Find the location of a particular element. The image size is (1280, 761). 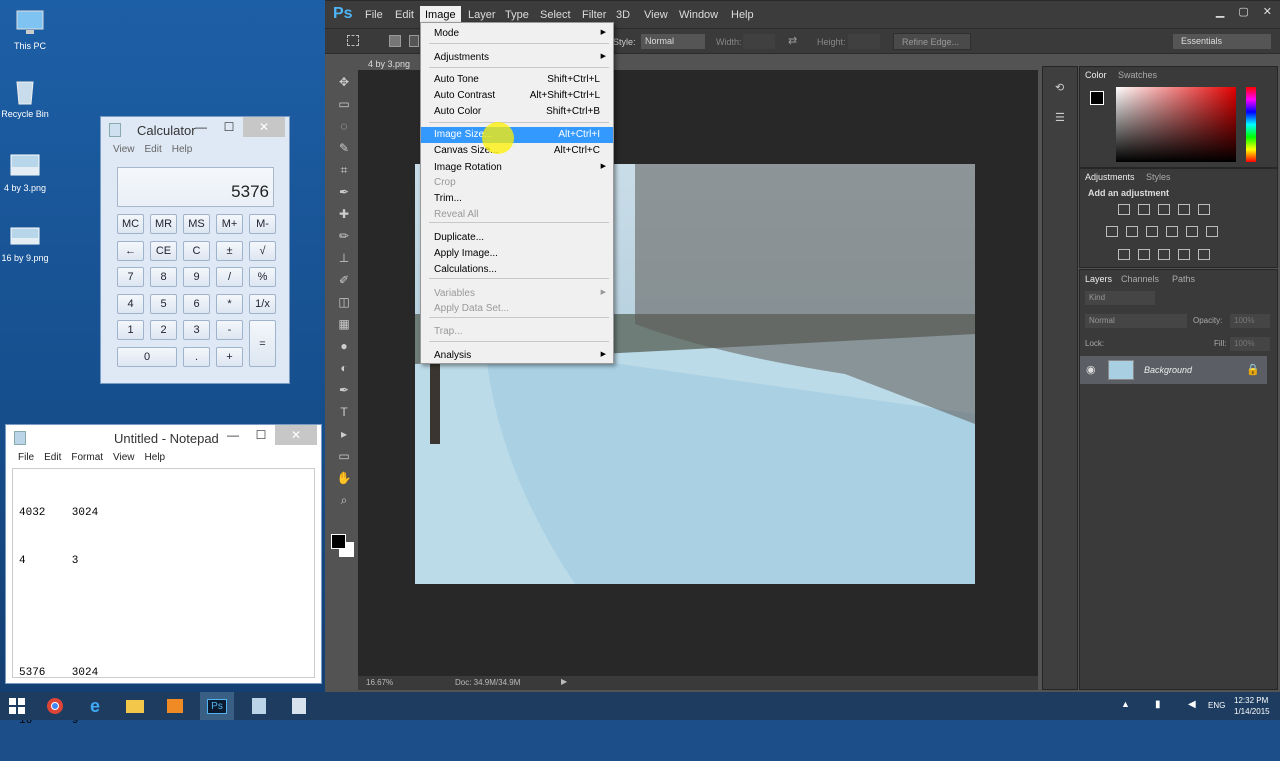

ps-menu-help: Help is located at coordinates (742, 15).